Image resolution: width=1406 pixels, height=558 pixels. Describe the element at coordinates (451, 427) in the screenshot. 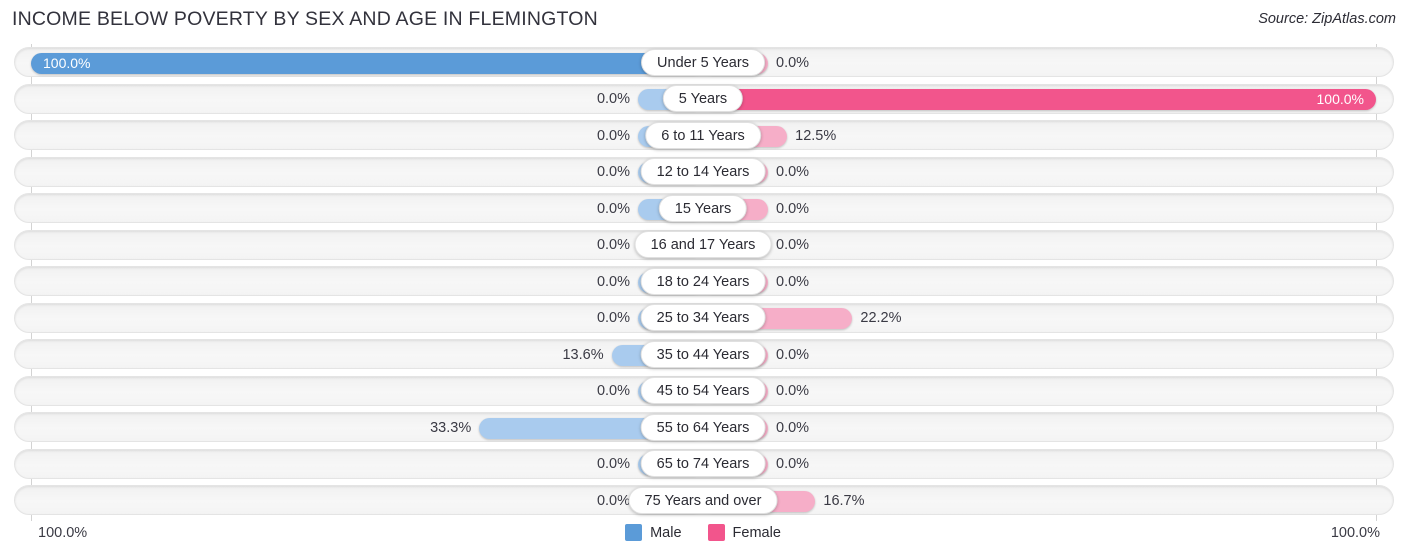

I see `value-label-male: 33.3%` at that location.